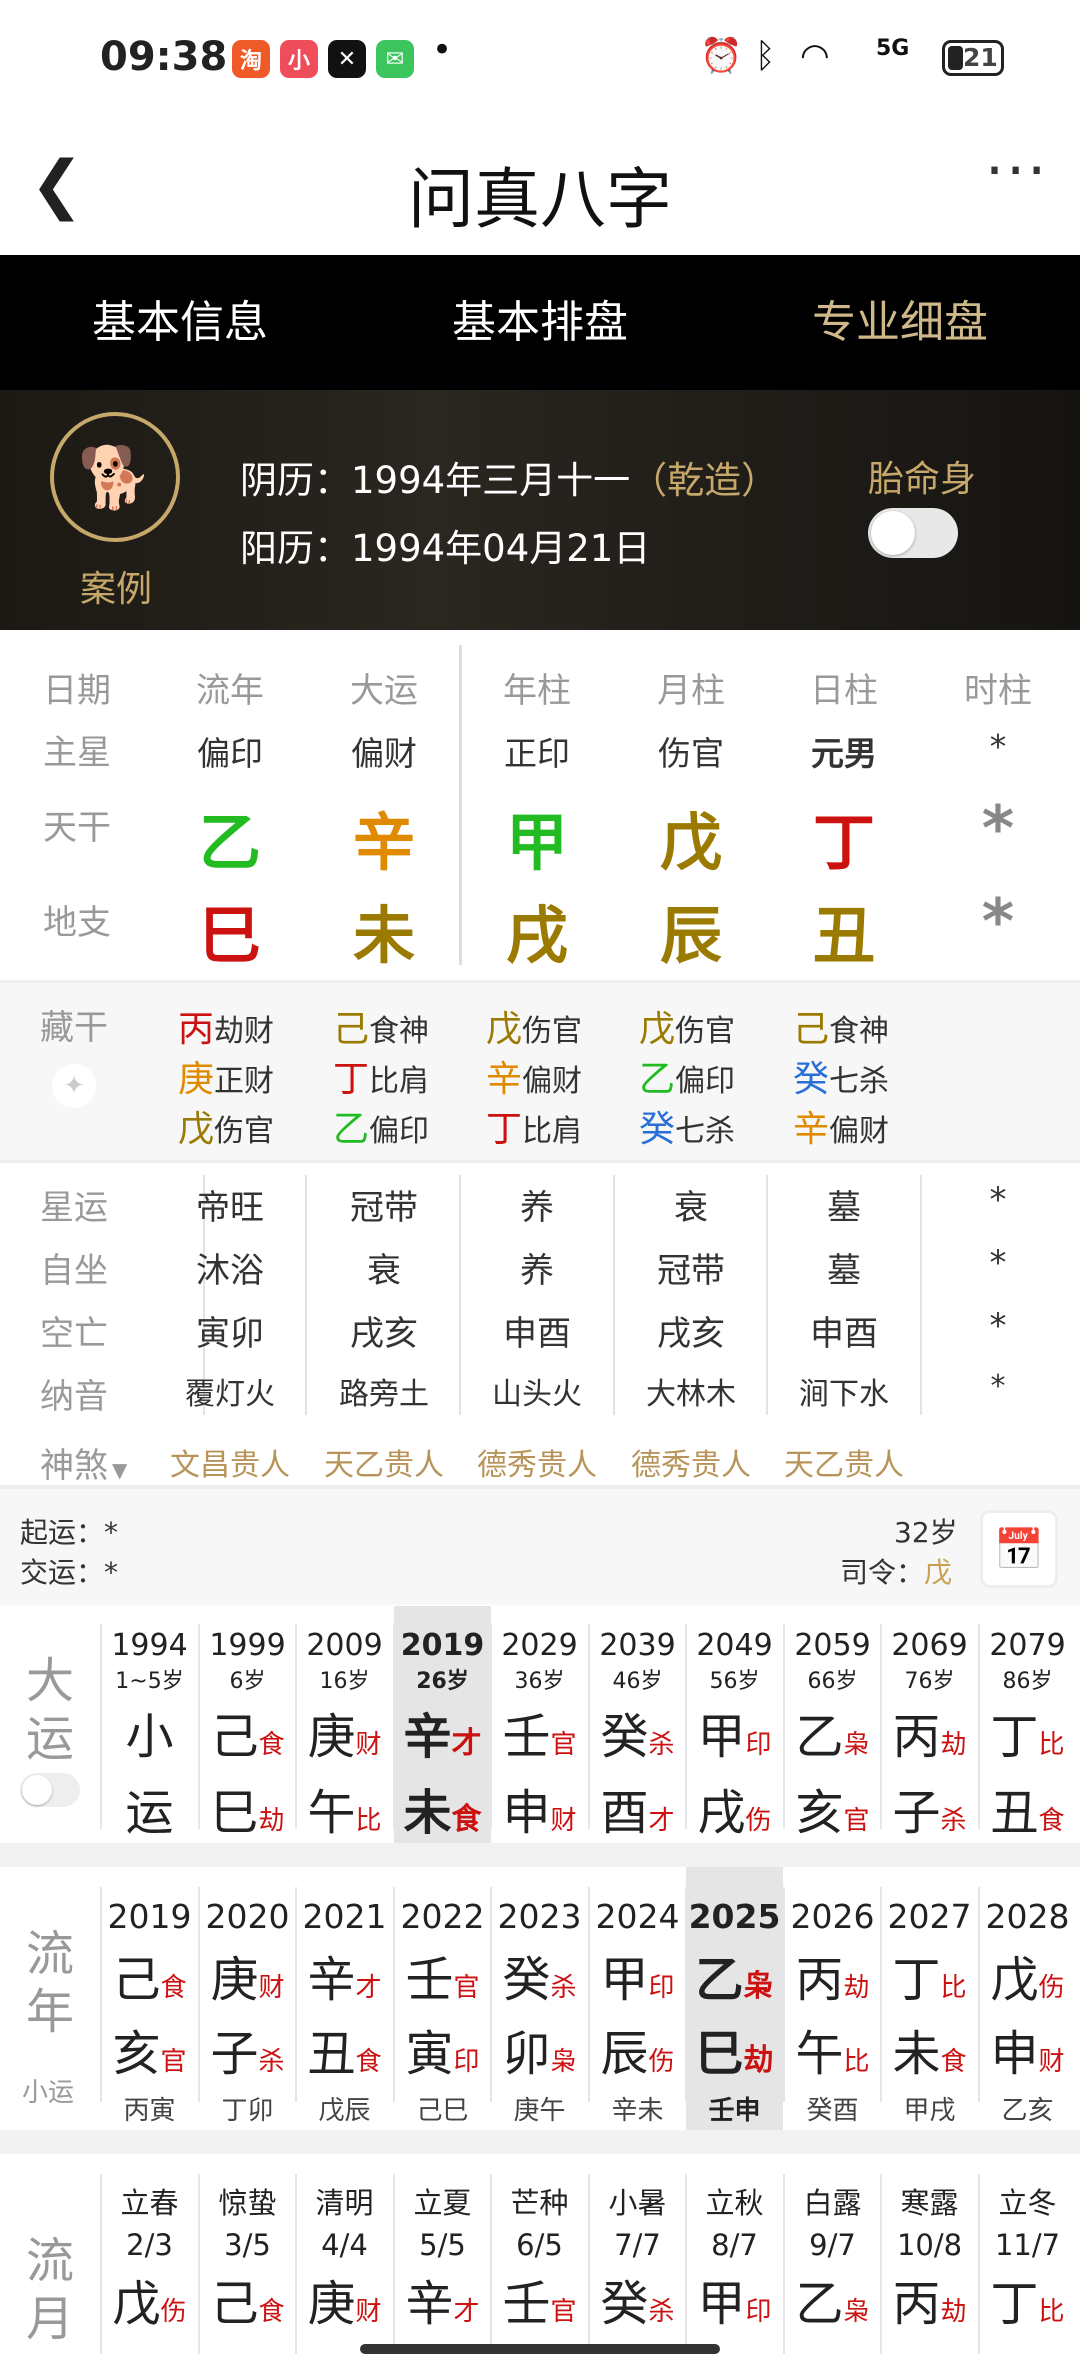 The image size is (1080, 2374). What do you see at coordinates (526, 2304) in the screenshot?
I see `liuyue-stem: 壬` at bounding box center [526, 2304].